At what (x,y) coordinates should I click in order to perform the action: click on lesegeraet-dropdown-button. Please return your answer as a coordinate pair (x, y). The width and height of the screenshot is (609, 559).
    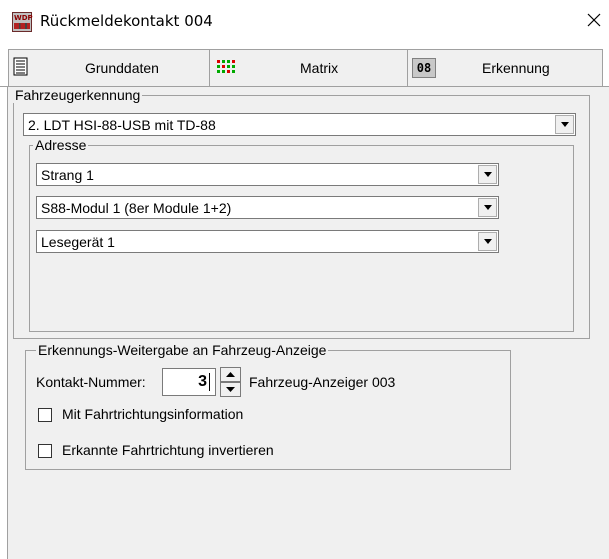
    Looking at the image, I should click on (487, 241).